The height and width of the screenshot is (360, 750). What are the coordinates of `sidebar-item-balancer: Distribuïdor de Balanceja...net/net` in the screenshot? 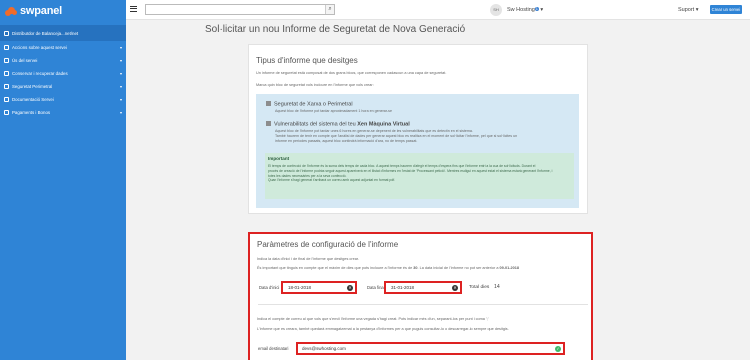 It's located at (63, 33).